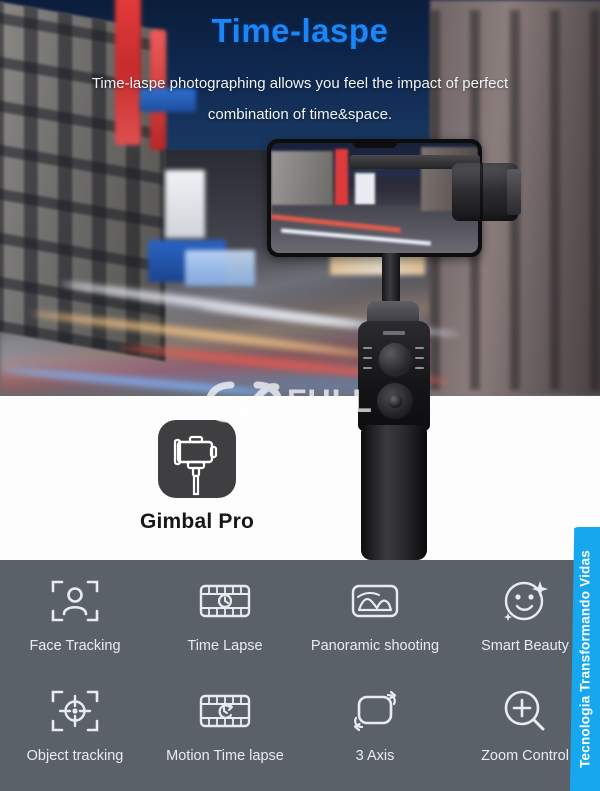  What do you see at coordinates (374, 145) in the screenshot?
I see `phone-notch` at bounding box center [374, 145].